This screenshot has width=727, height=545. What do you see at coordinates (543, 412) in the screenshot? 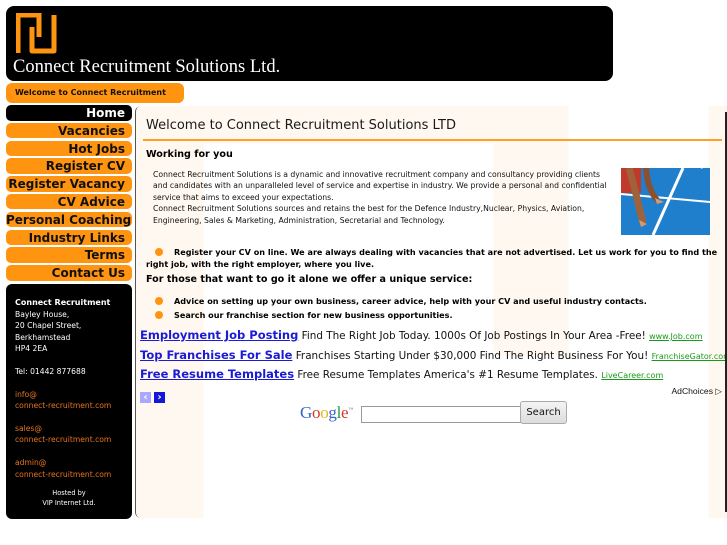
I see `search-button: Search` at bounding box center [543, 412].